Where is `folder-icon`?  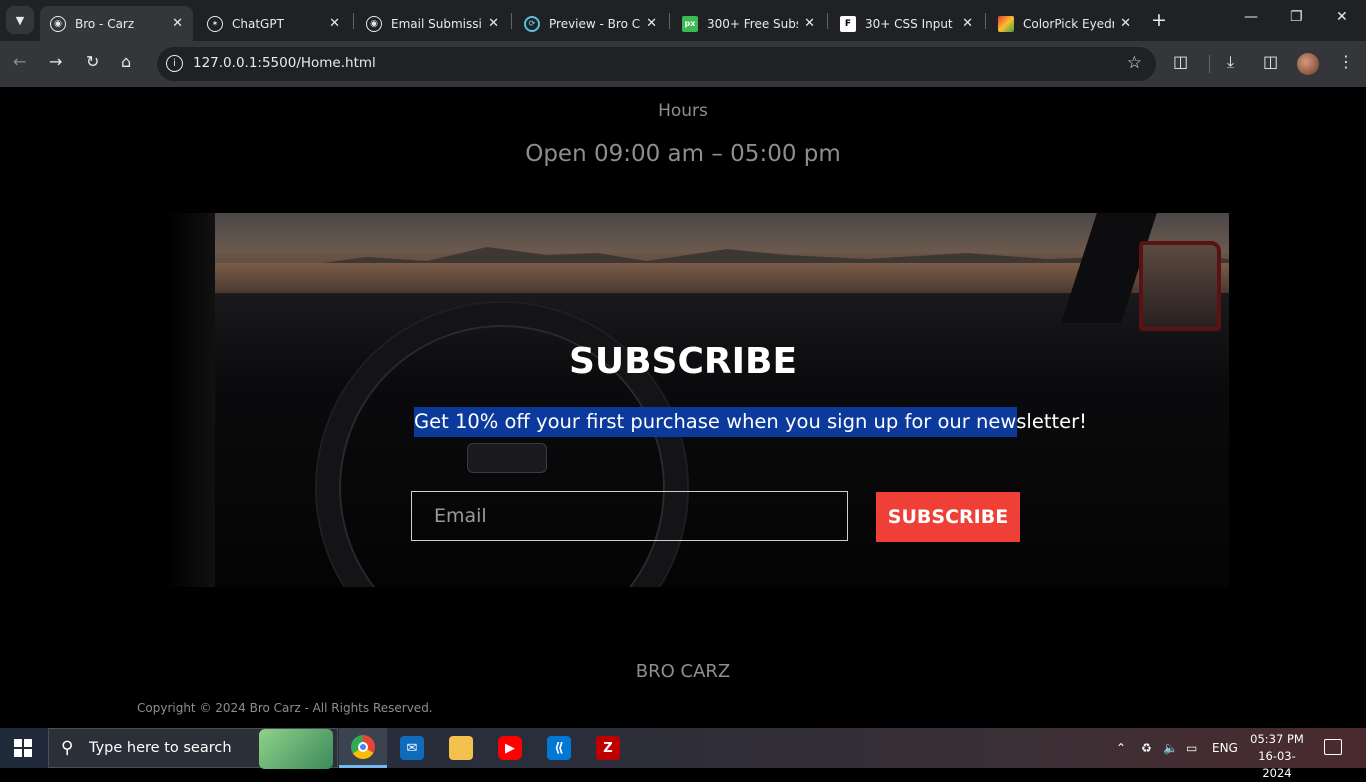 folder-icon is located at coordinates (461, 748).